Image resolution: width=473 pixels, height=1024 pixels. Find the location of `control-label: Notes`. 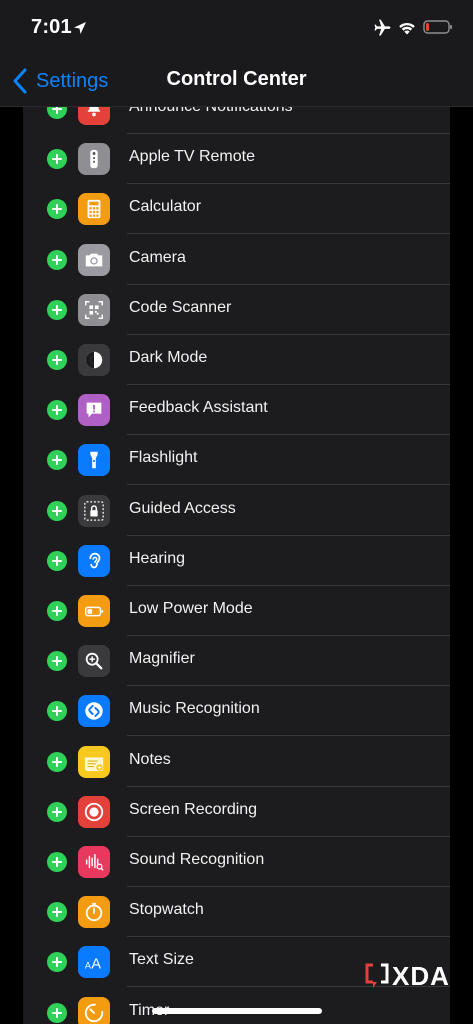

control-label: Notes is located at coordinates (150, 759).